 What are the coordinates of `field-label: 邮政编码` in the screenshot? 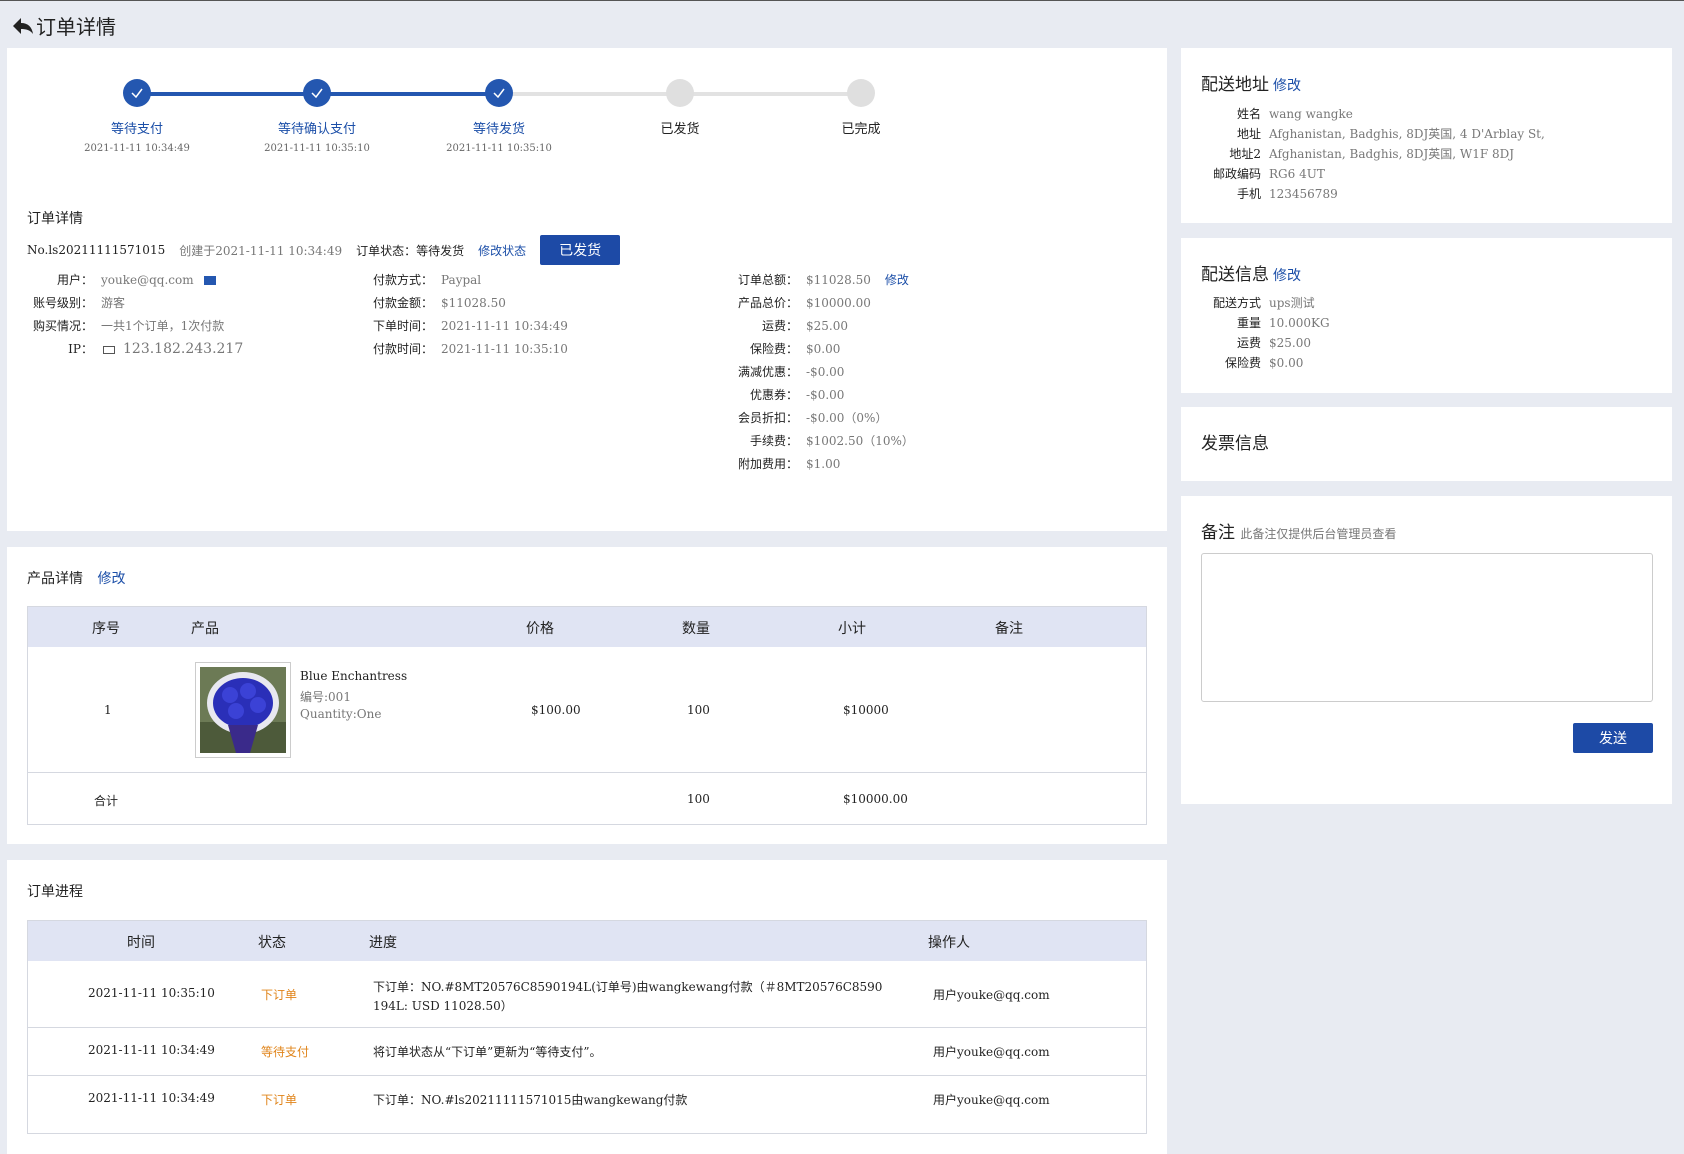 It's located at (1236, 174).